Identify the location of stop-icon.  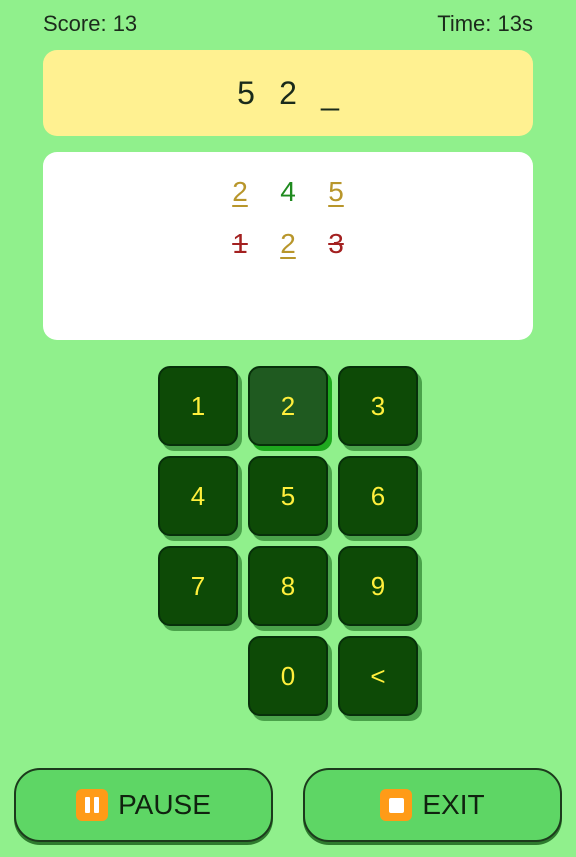
(396, 805).